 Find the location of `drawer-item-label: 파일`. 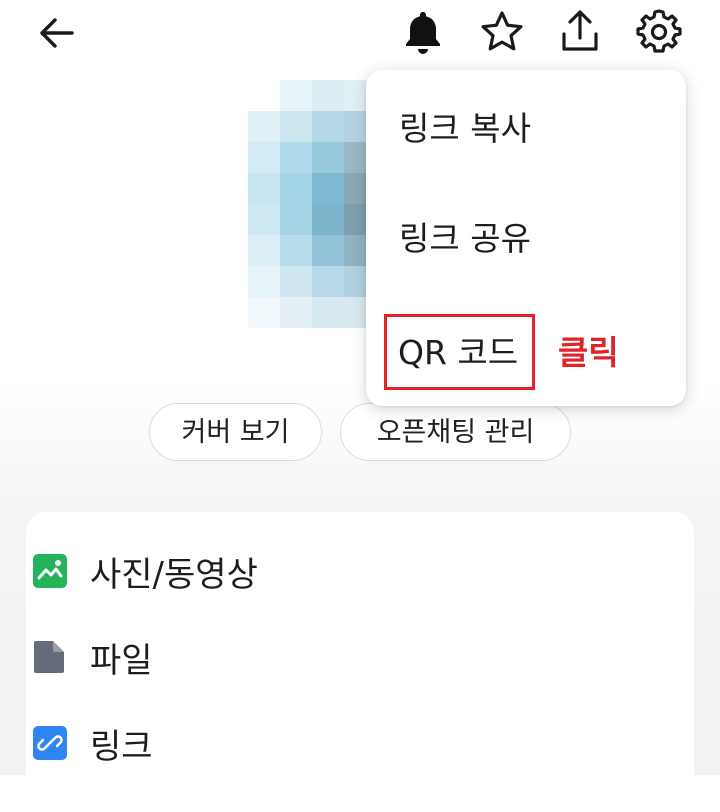

drawer-item-label: 파일 is located at coordinates (121, 660).